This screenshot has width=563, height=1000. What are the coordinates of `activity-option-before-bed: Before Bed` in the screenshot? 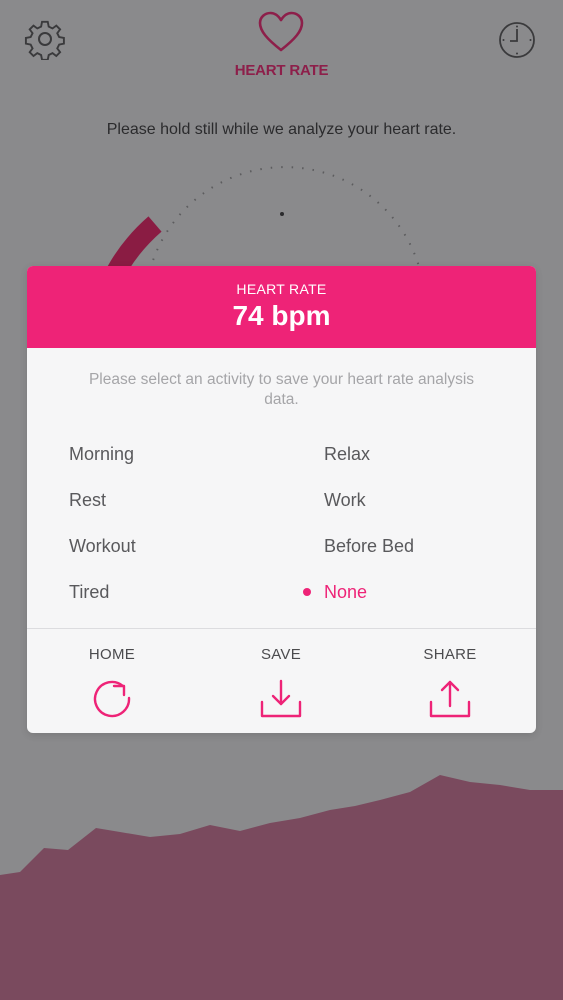 It's located at (369, 546).